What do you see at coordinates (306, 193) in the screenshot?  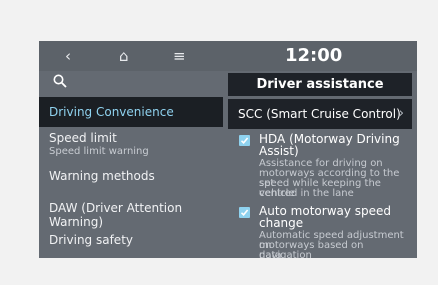 I see `option-description: centred in the lane` at bounding box center [306, 193].